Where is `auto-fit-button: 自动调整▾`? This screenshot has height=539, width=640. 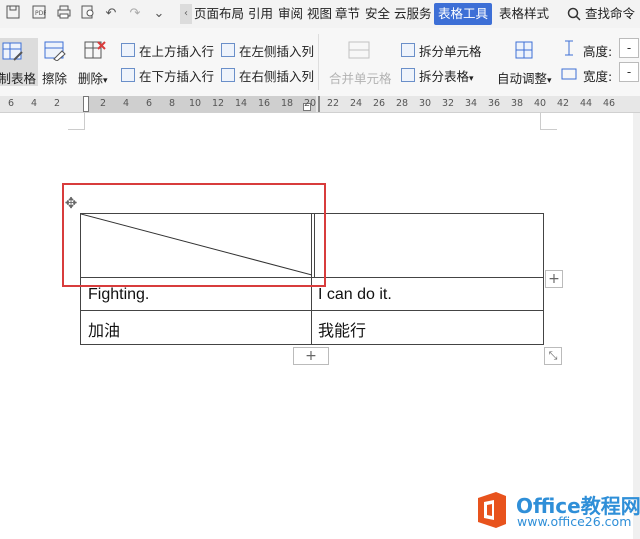
auto-fit-button: 自动调整▾ is located at coordinates (524, 77).